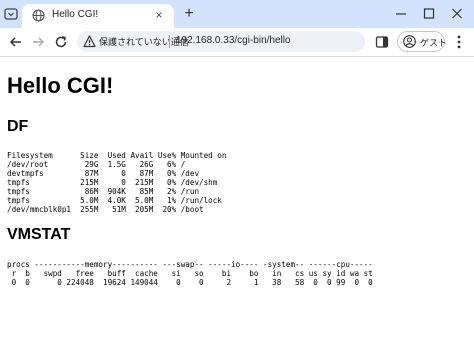 The width and height of the screenshot is (474, 345). What do you see at coordinates (61, 42) in the screenshot?
I see `reload-icon` at bounding box center [61, 42].